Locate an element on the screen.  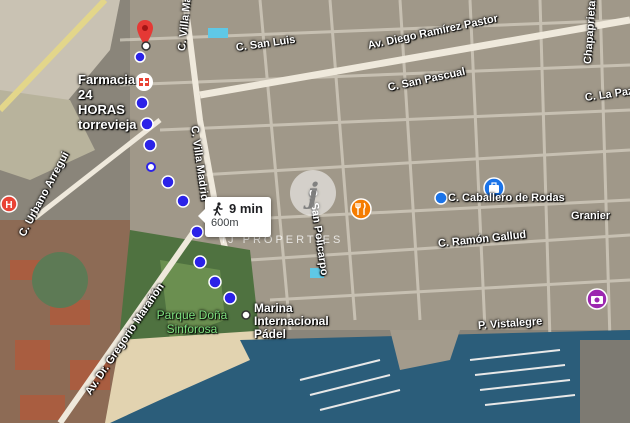
route-time-row: 9 min is located at coordinates (238, 208).